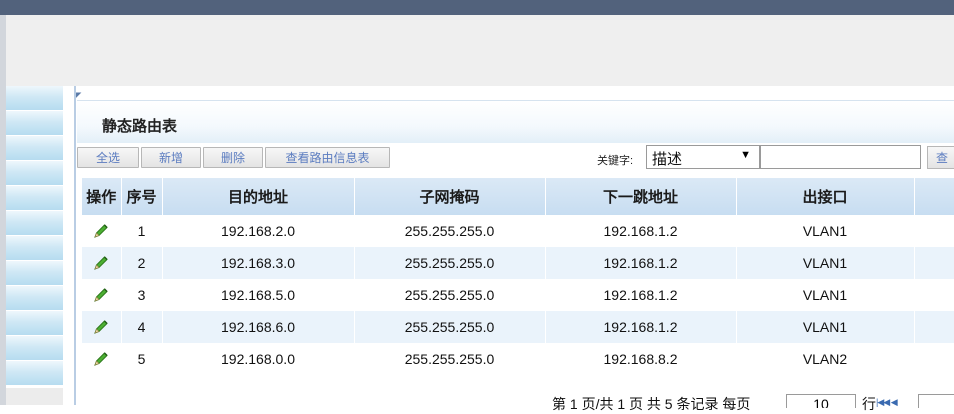  Describe the element at coordinates (840, 157) in the screenshot. I see `keyword-input` at that location.